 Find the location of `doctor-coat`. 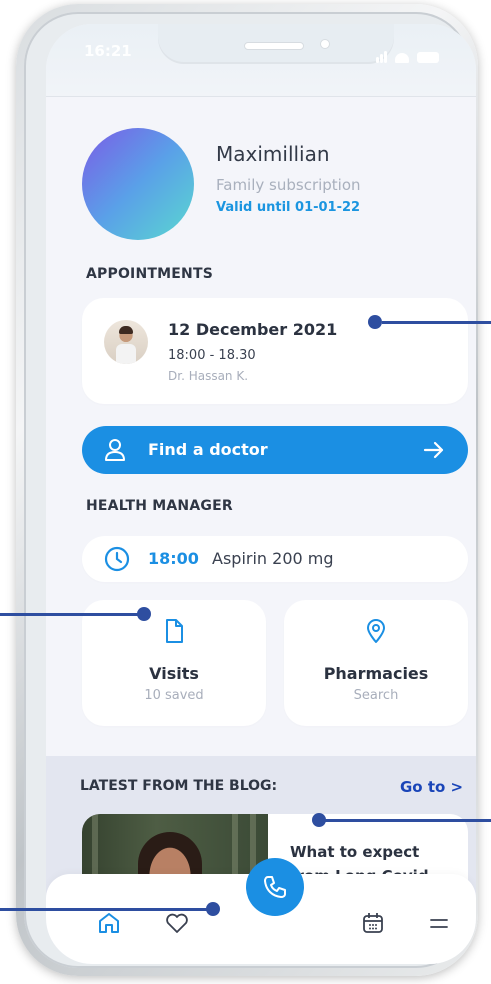

doctor-coat is located at coordinates (126, 354).